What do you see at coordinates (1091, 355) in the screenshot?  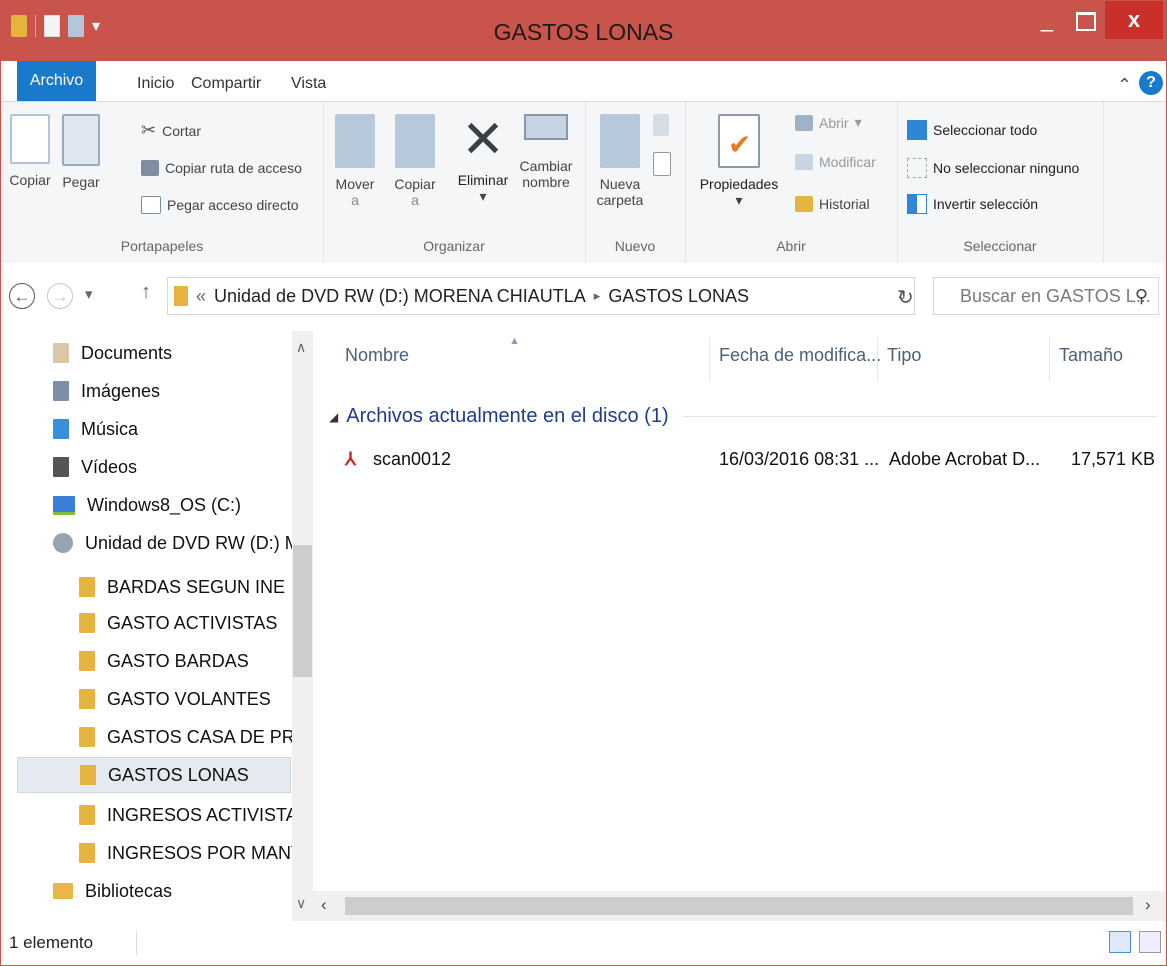 I see `column-header-size: Tamaño` at bounding box center [1091, 355].